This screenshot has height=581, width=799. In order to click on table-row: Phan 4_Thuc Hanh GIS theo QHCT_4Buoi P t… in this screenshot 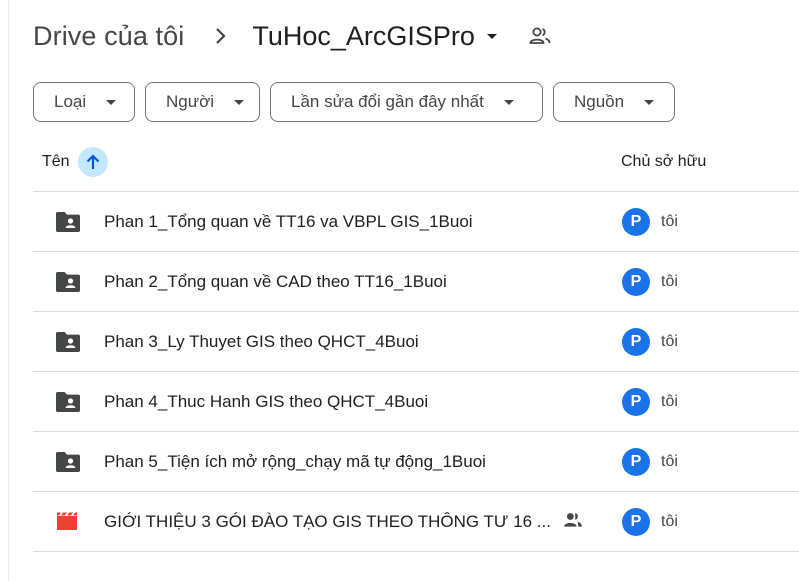, I will do `click(416, 402)`.